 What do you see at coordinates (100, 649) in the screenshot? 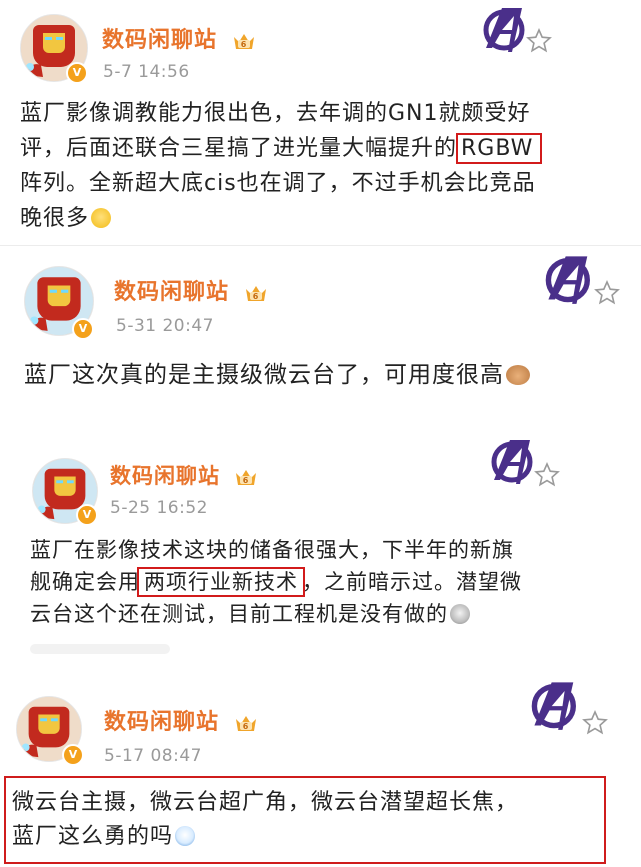
I see `placeholder-bar` at bounding box center [100, 649].